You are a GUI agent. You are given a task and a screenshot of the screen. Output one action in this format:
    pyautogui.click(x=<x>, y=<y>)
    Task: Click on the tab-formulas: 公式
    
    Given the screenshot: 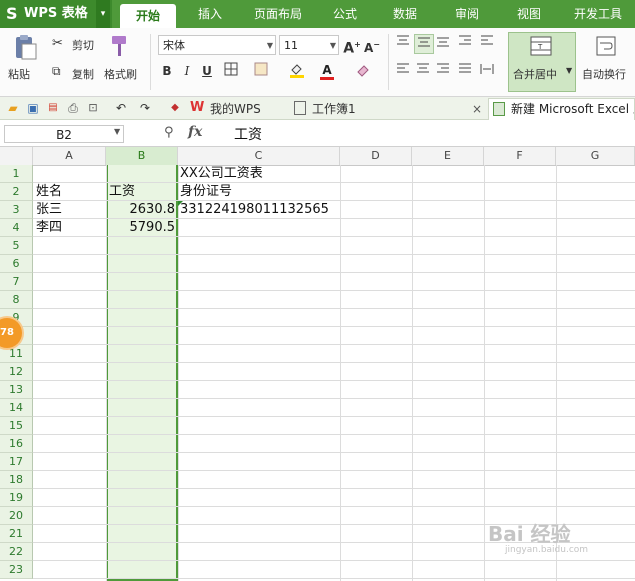 What is the action you would take?
    pyautogui.click(x=345, y=14)
    